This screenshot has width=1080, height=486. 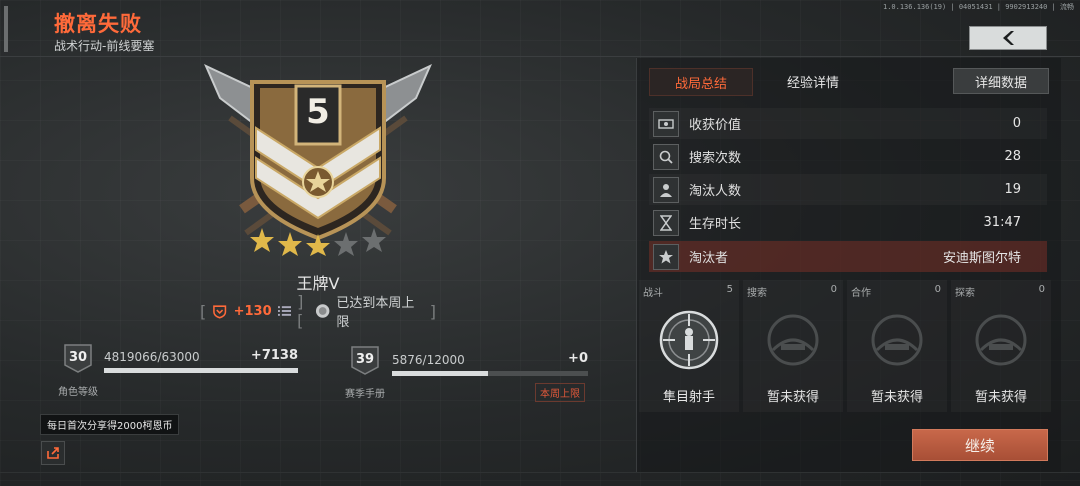 I want to click on character-level-progress: 4819066/63000, so click(x=152, y=357).